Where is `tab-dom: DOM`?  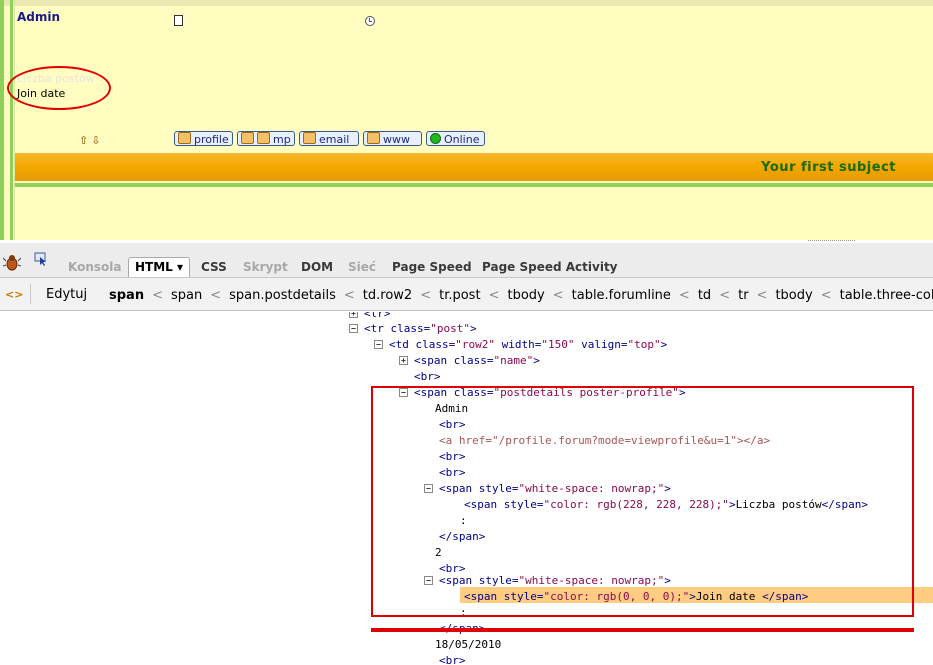 tab-dom: DOM is located at coordinates (317, 267).